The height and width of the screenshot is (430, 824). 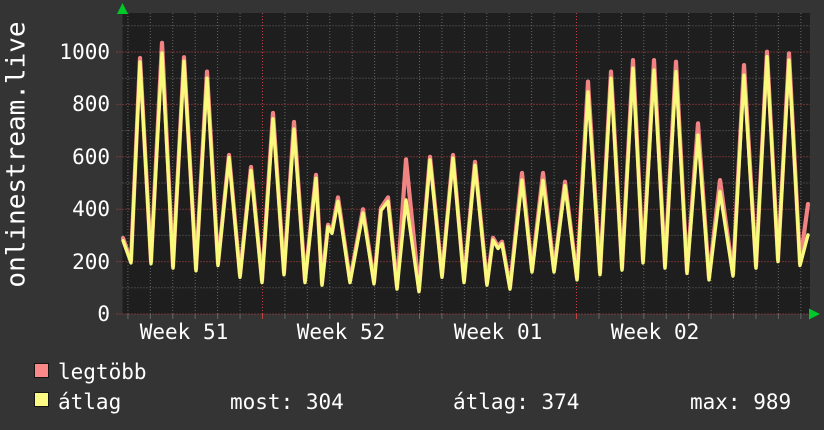 What do you see at coordinates (341, 332) in the screenshot?
I see `x-axis-week-label: Week 52` at bounding box center [341, 332].